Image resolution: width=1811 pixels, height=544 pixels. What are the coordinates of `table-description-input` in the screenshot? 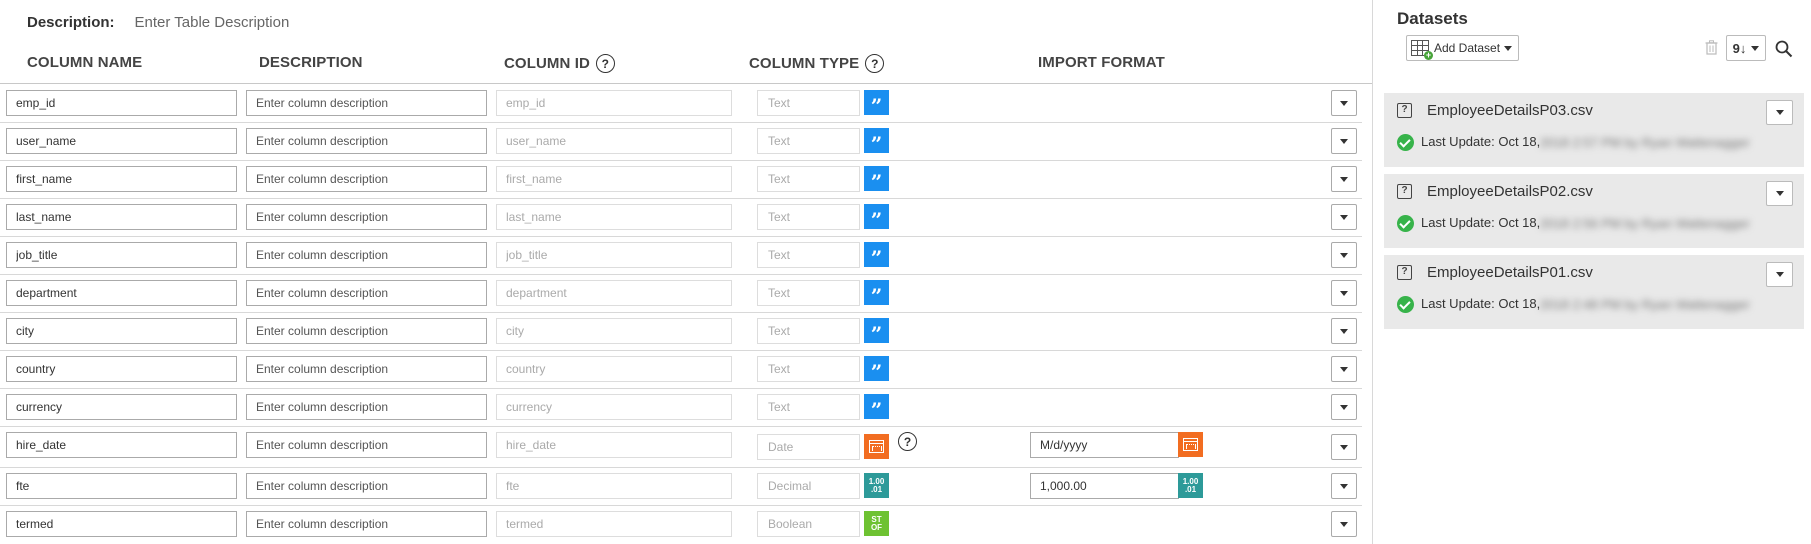 It's located at (334, 22).